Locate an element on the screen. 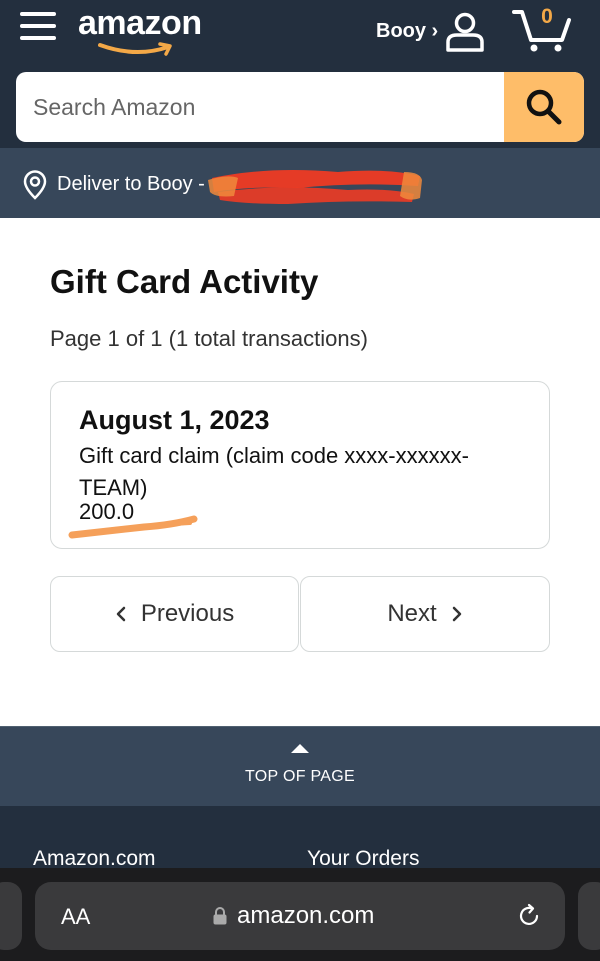 The width and height of the screenshot is (600, 961). next-button: Next is located at coordinates (425, 614).